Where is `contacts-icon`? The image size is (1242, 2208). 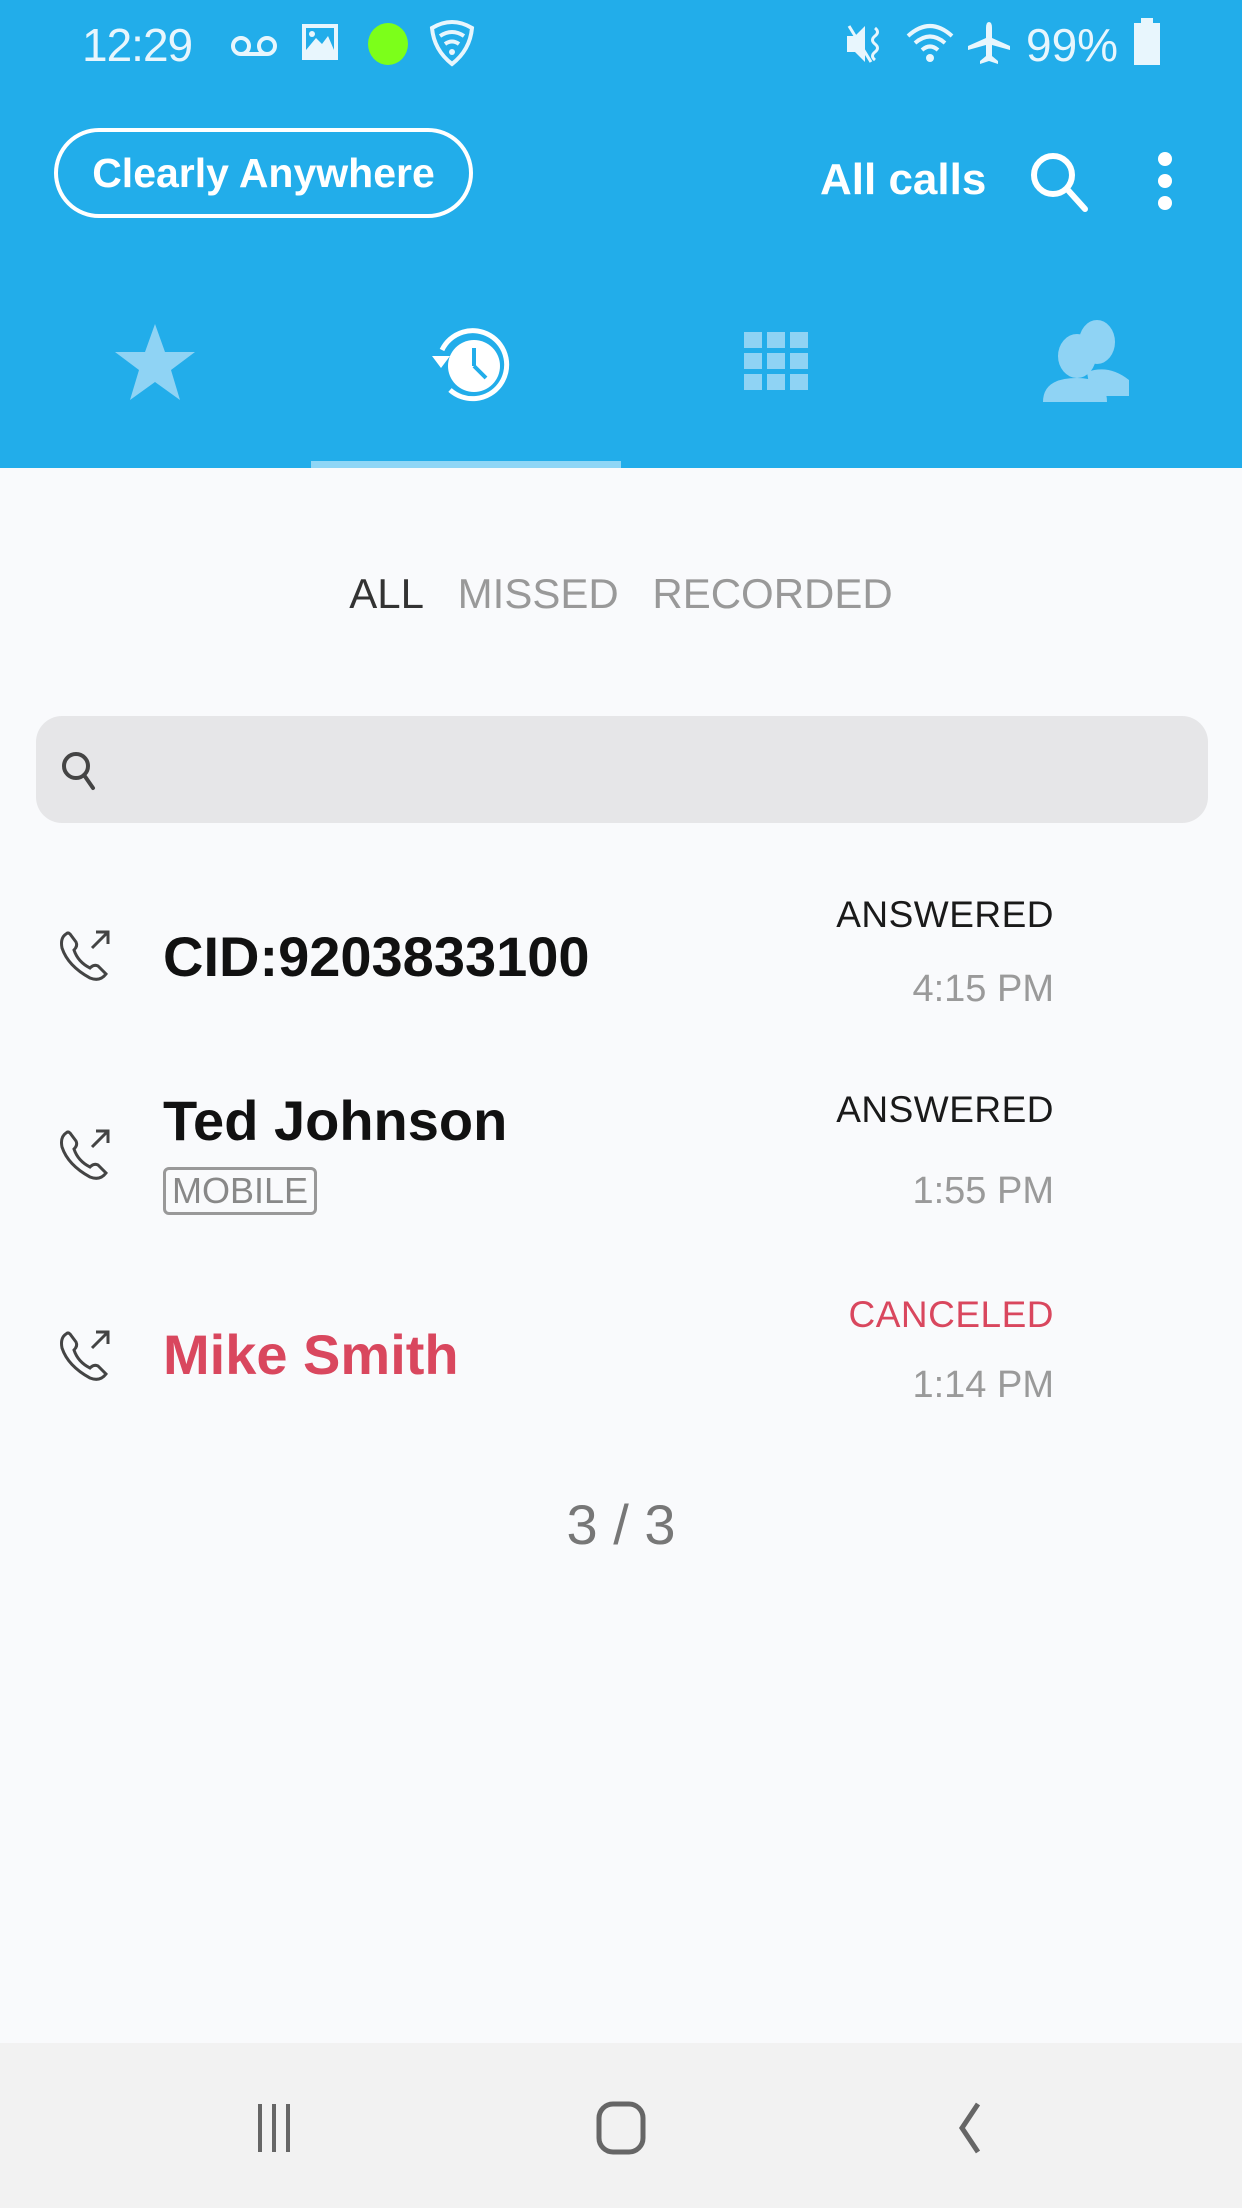
contacts-icon is located at coordinates (1086, 361).